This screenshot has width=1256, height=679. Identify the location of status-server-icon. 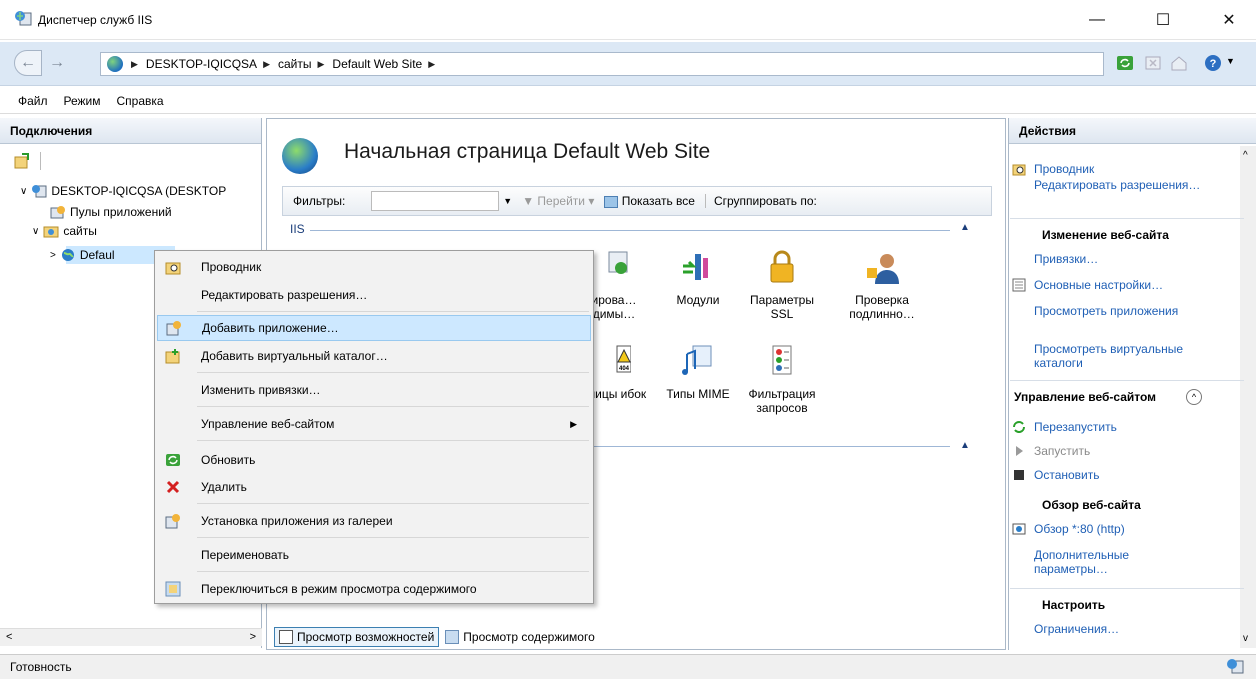
(1235, 666).